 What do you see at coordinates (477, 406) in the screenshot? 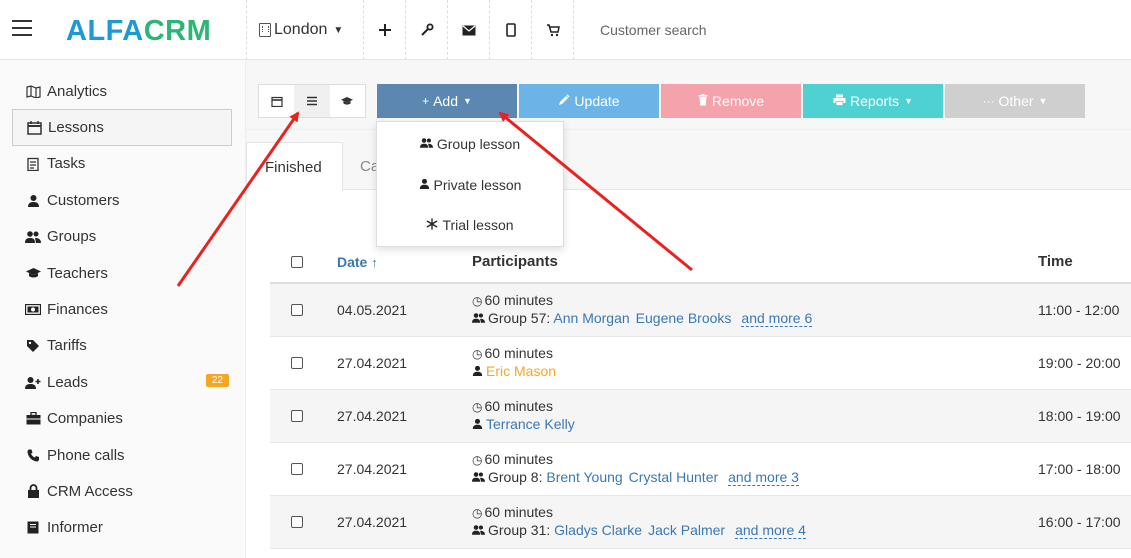
I see `clock-icon: ◷` at bounding box center [477, 406].